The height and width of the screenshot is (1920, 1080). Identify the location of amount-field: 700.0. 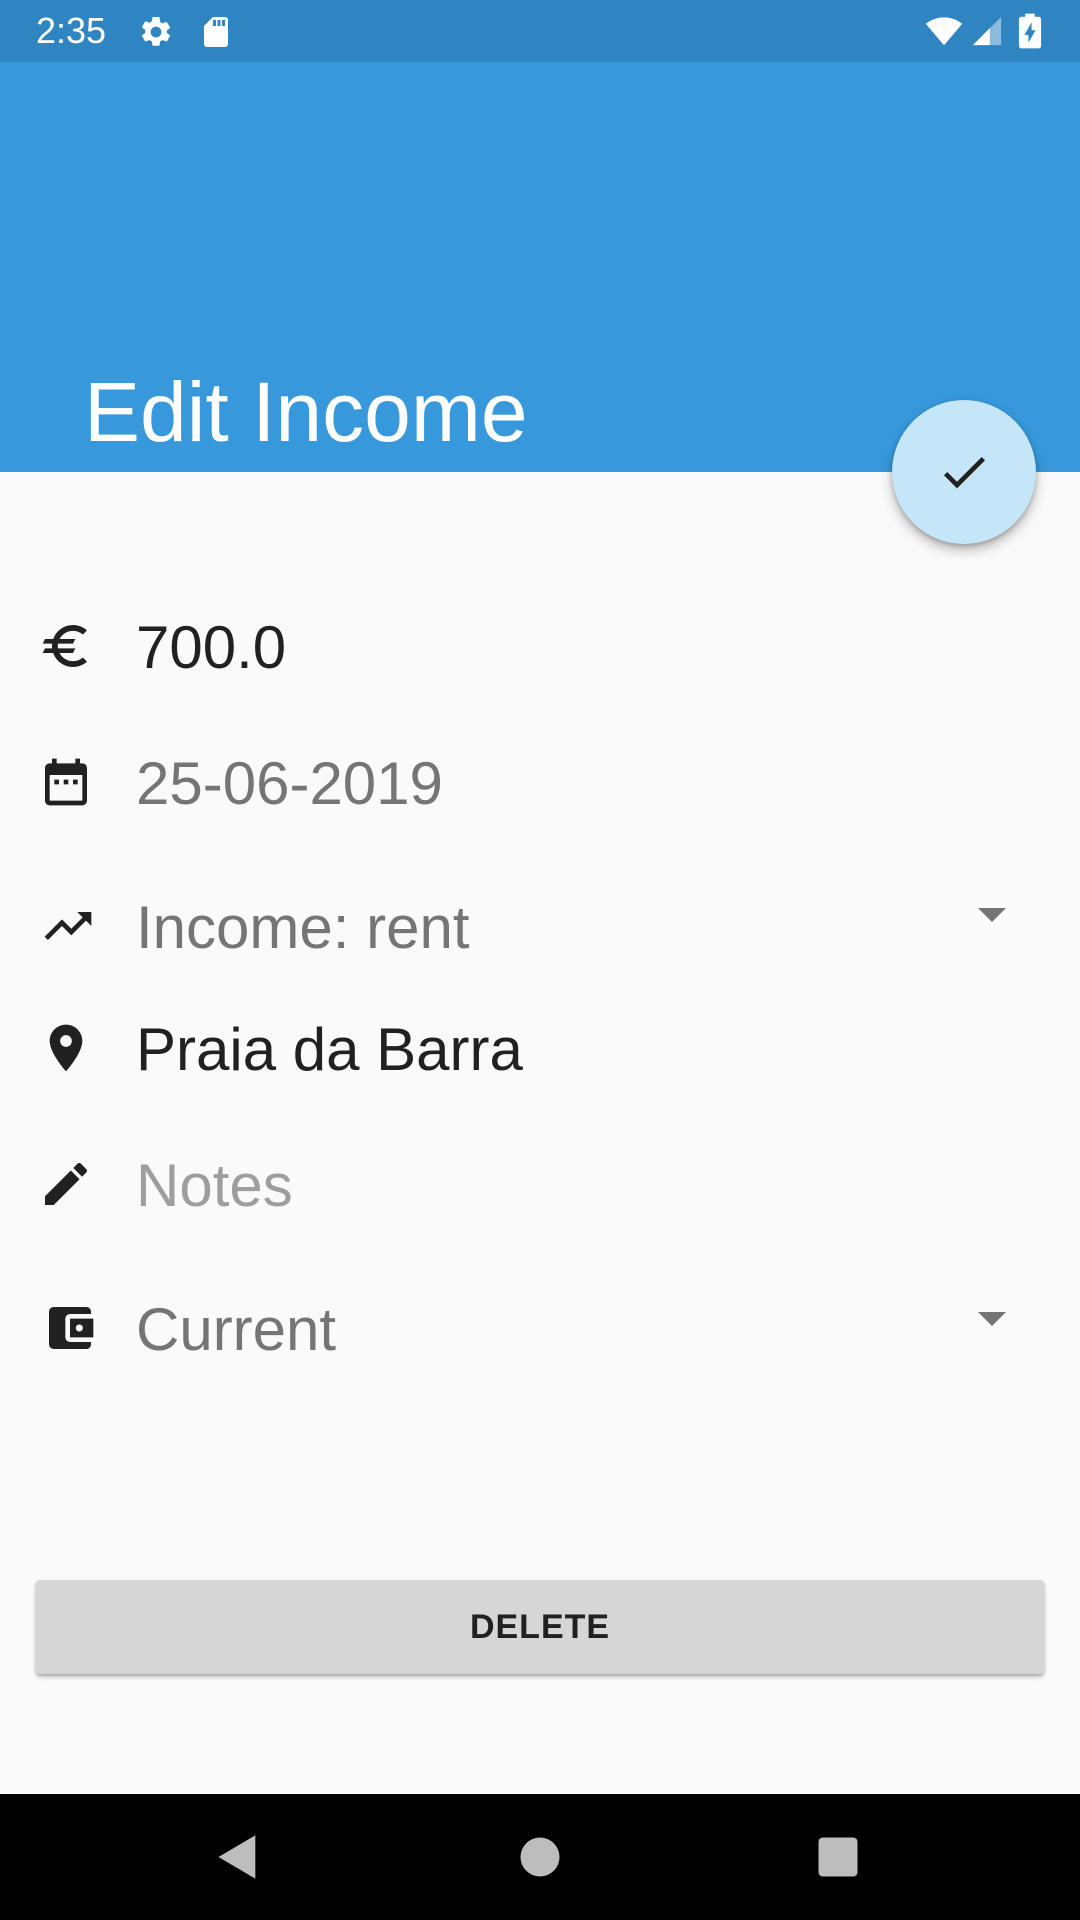
(540, 649).